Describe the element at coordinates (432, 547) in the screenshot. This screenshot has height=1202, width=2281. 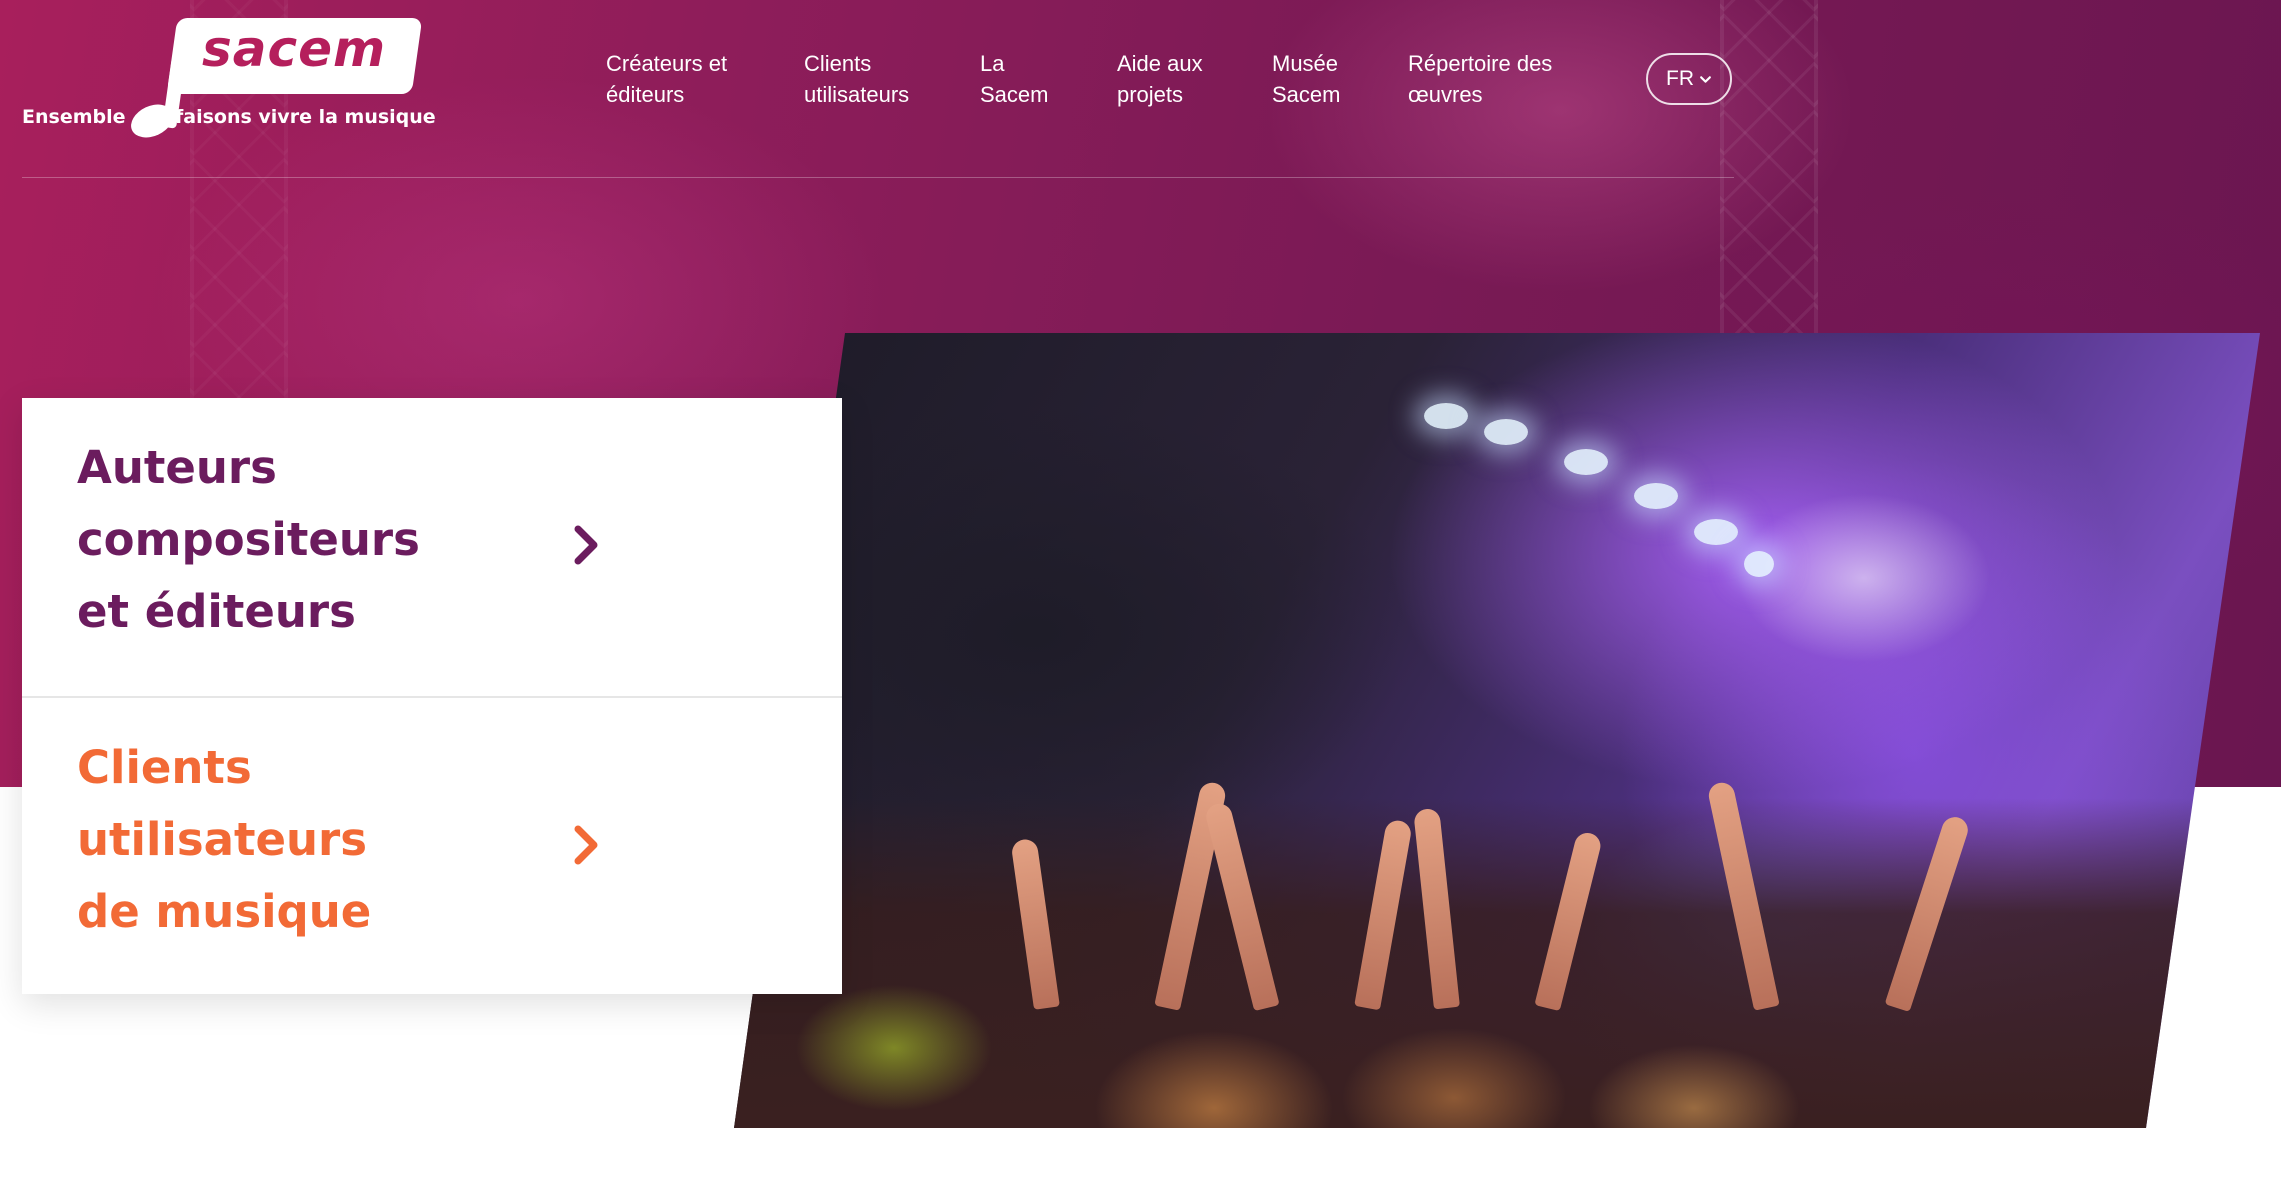
I see `category-auteurs-compositeurs: Auteurs compositeurs et éditeurs` at that location.